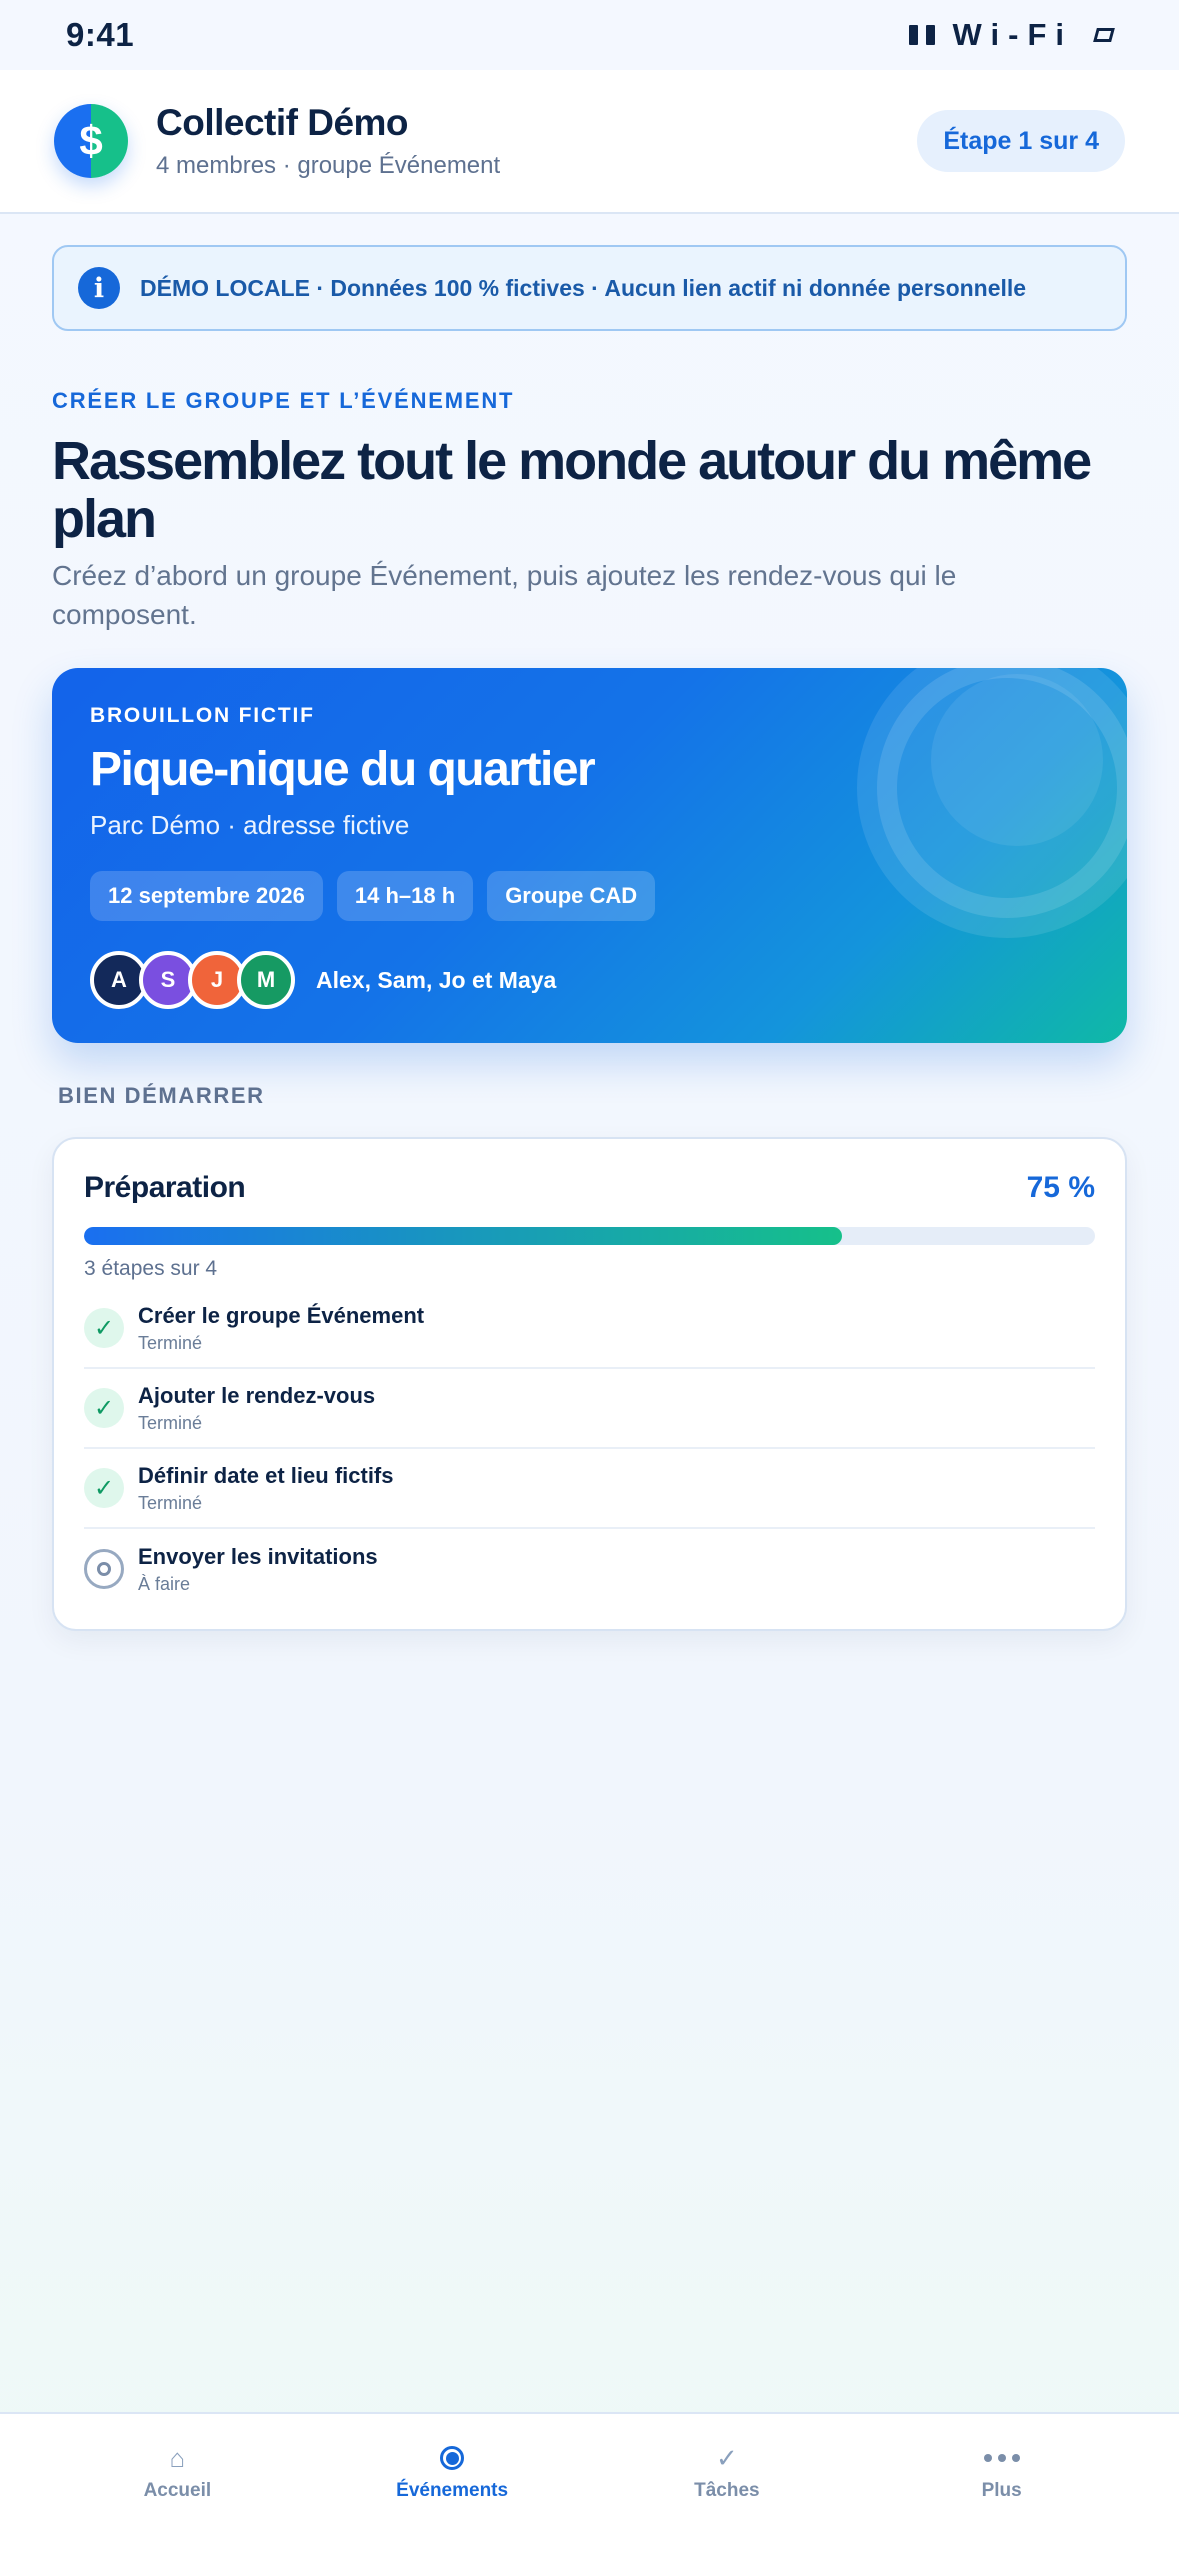 The image size is (1179, 2556). Describe the element at coordinates (727, 2490) in the screenshot. I see `tab-label: Tâches` at that location.